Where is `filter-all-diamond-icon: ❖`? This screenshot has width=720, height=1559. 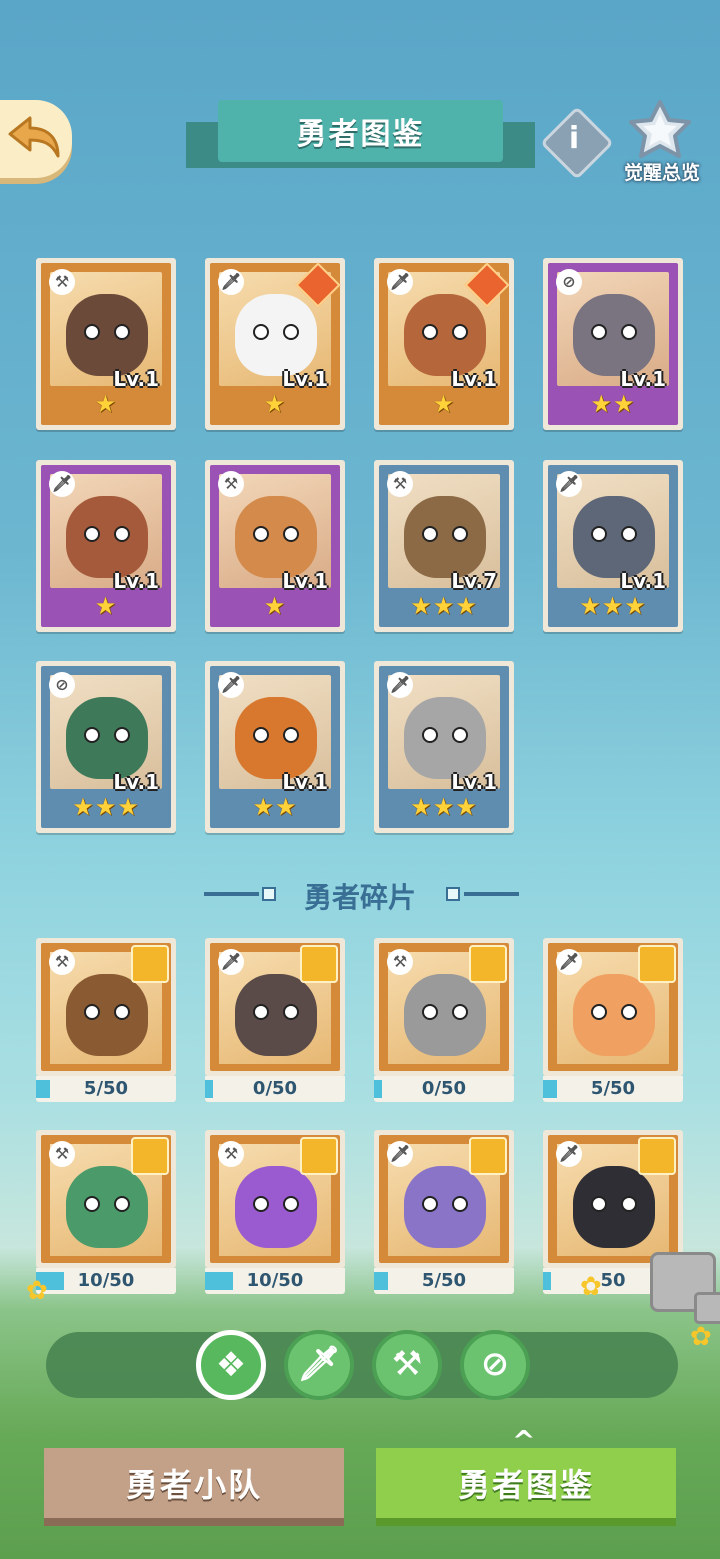
filter-all-diamond-icon: ❖ is located at coordinates (231, 1365).